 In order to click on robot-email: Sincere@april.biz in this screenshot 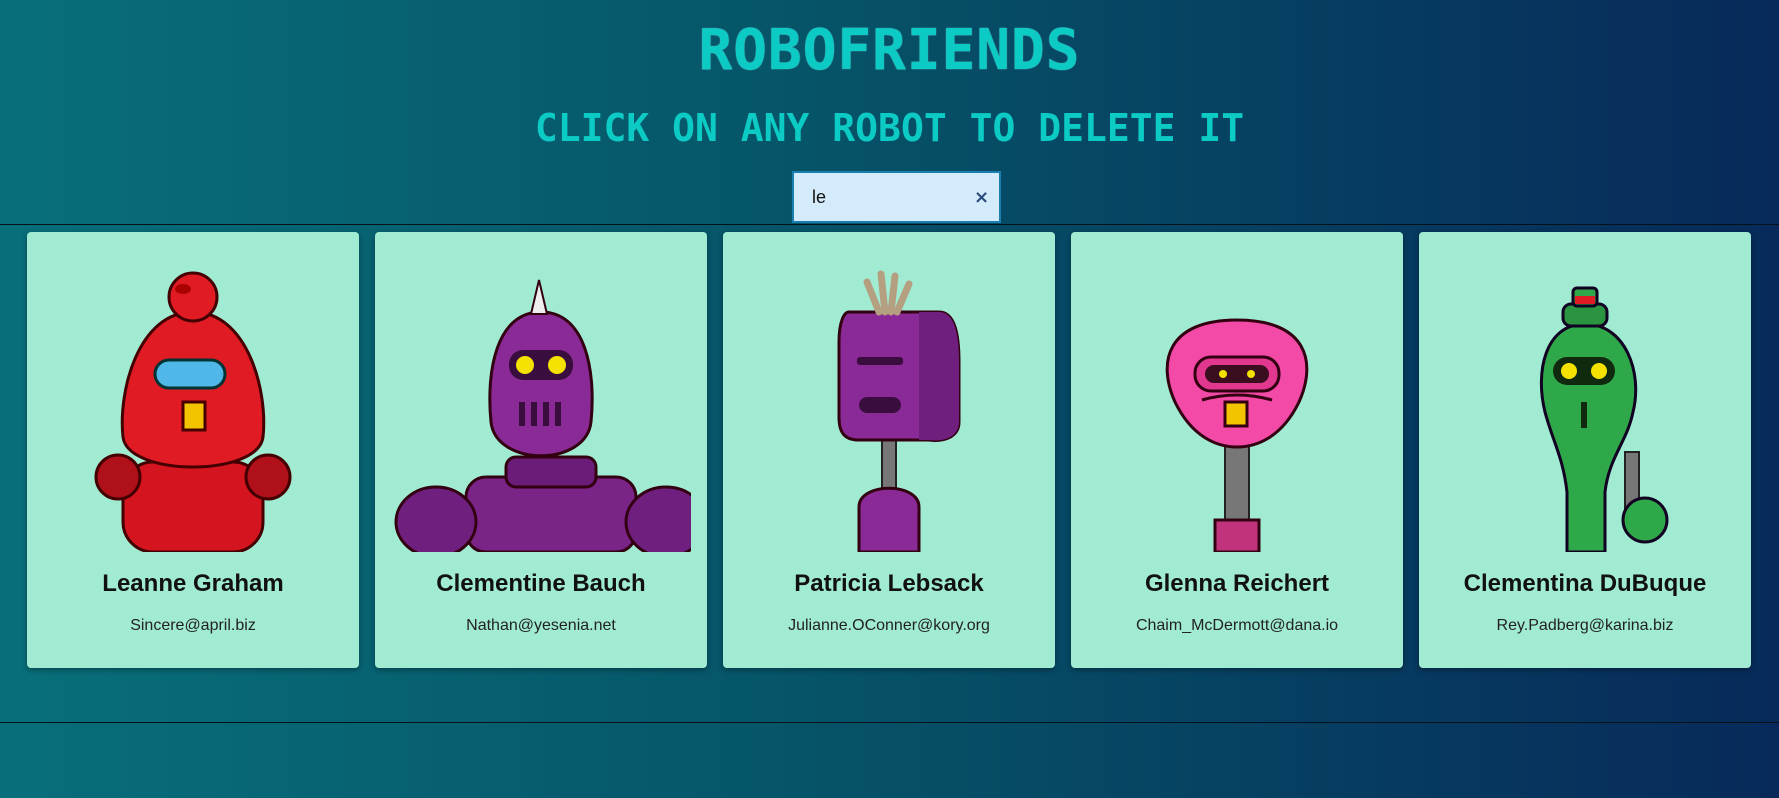, I will do `click(193, 625)`.